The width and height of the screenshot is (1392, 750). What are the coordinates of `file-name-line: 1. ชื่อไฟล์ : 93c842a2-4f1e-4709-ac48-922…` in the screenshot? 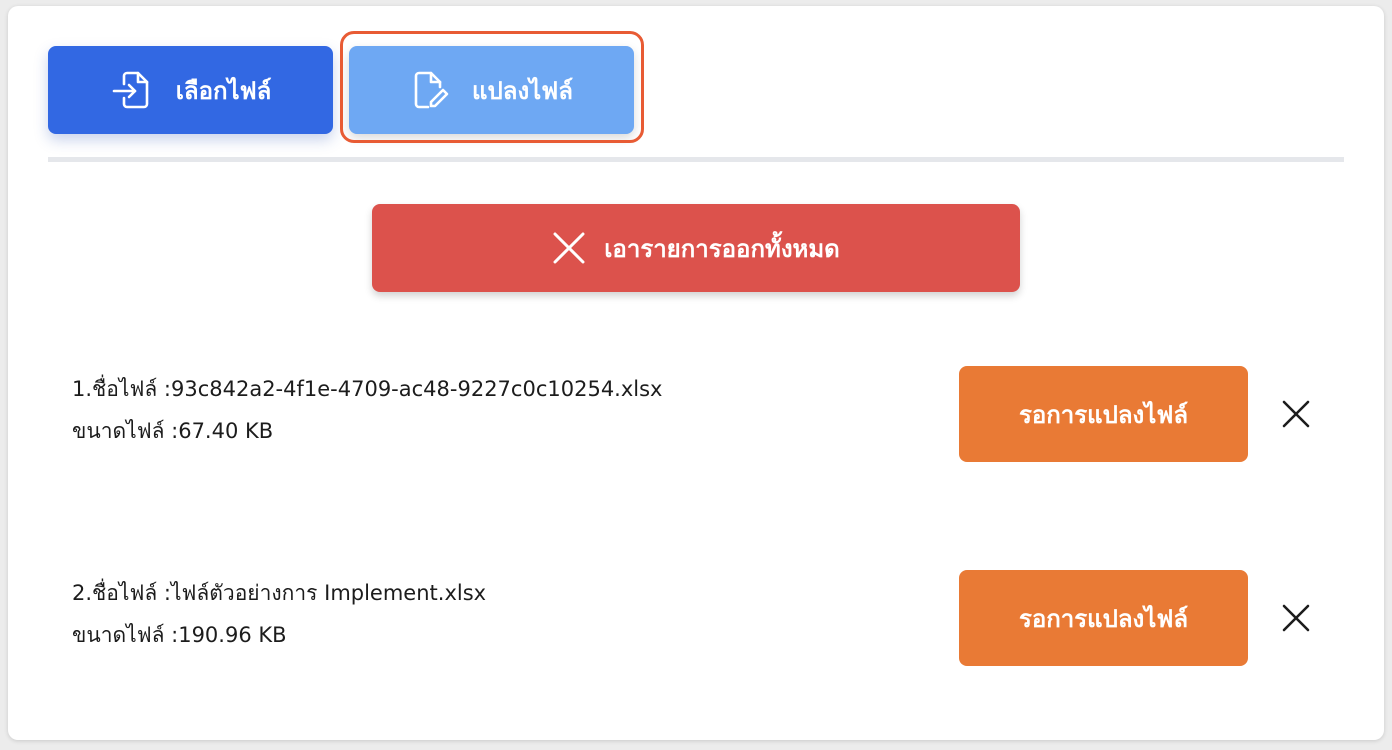 It's located at (367, 389).